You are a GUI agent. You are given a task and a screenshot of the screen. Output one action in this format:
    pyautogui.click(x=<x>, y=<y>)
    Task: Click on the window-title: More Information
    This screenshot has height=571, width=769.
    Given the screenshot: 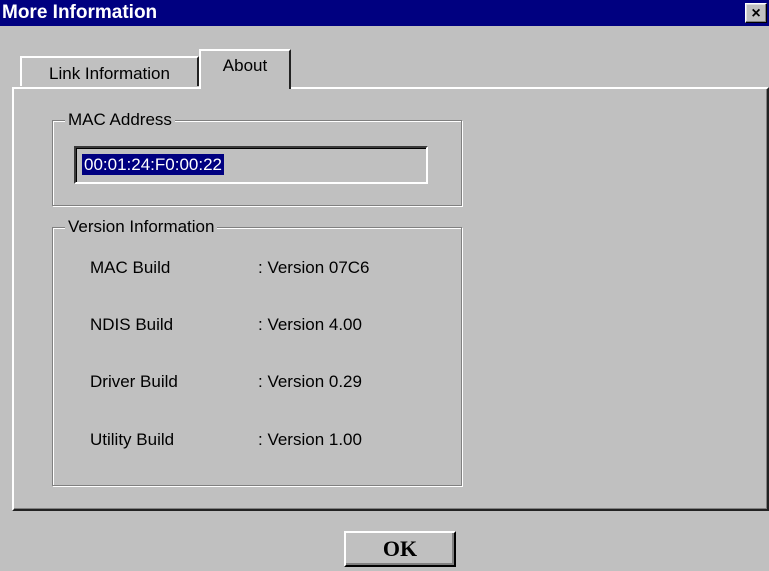 What is the action you would take?
    pyautogui.click(x=80, y=12)
    